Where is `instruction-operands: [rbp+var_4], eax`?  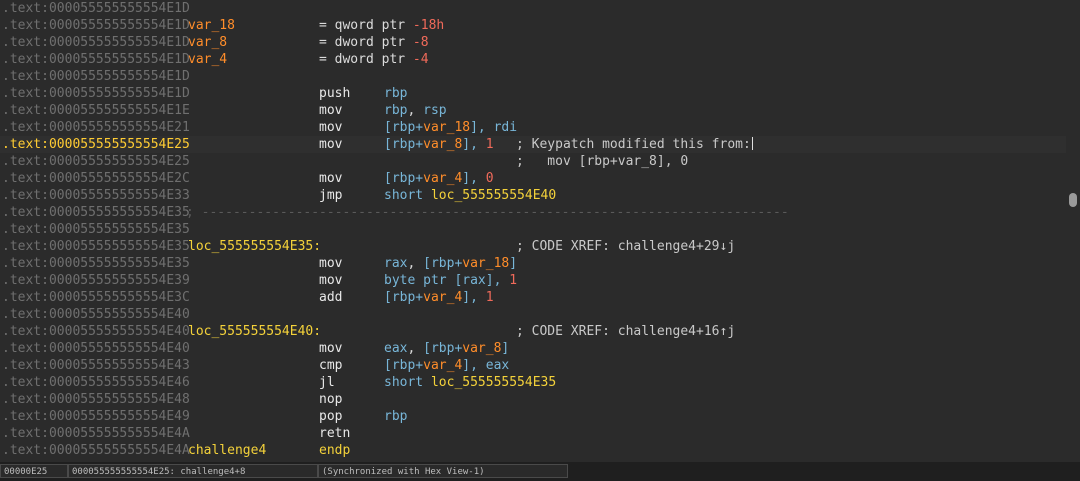 instruction-operands: [rbp+var_4], eax is located at coordinates (446, 365).